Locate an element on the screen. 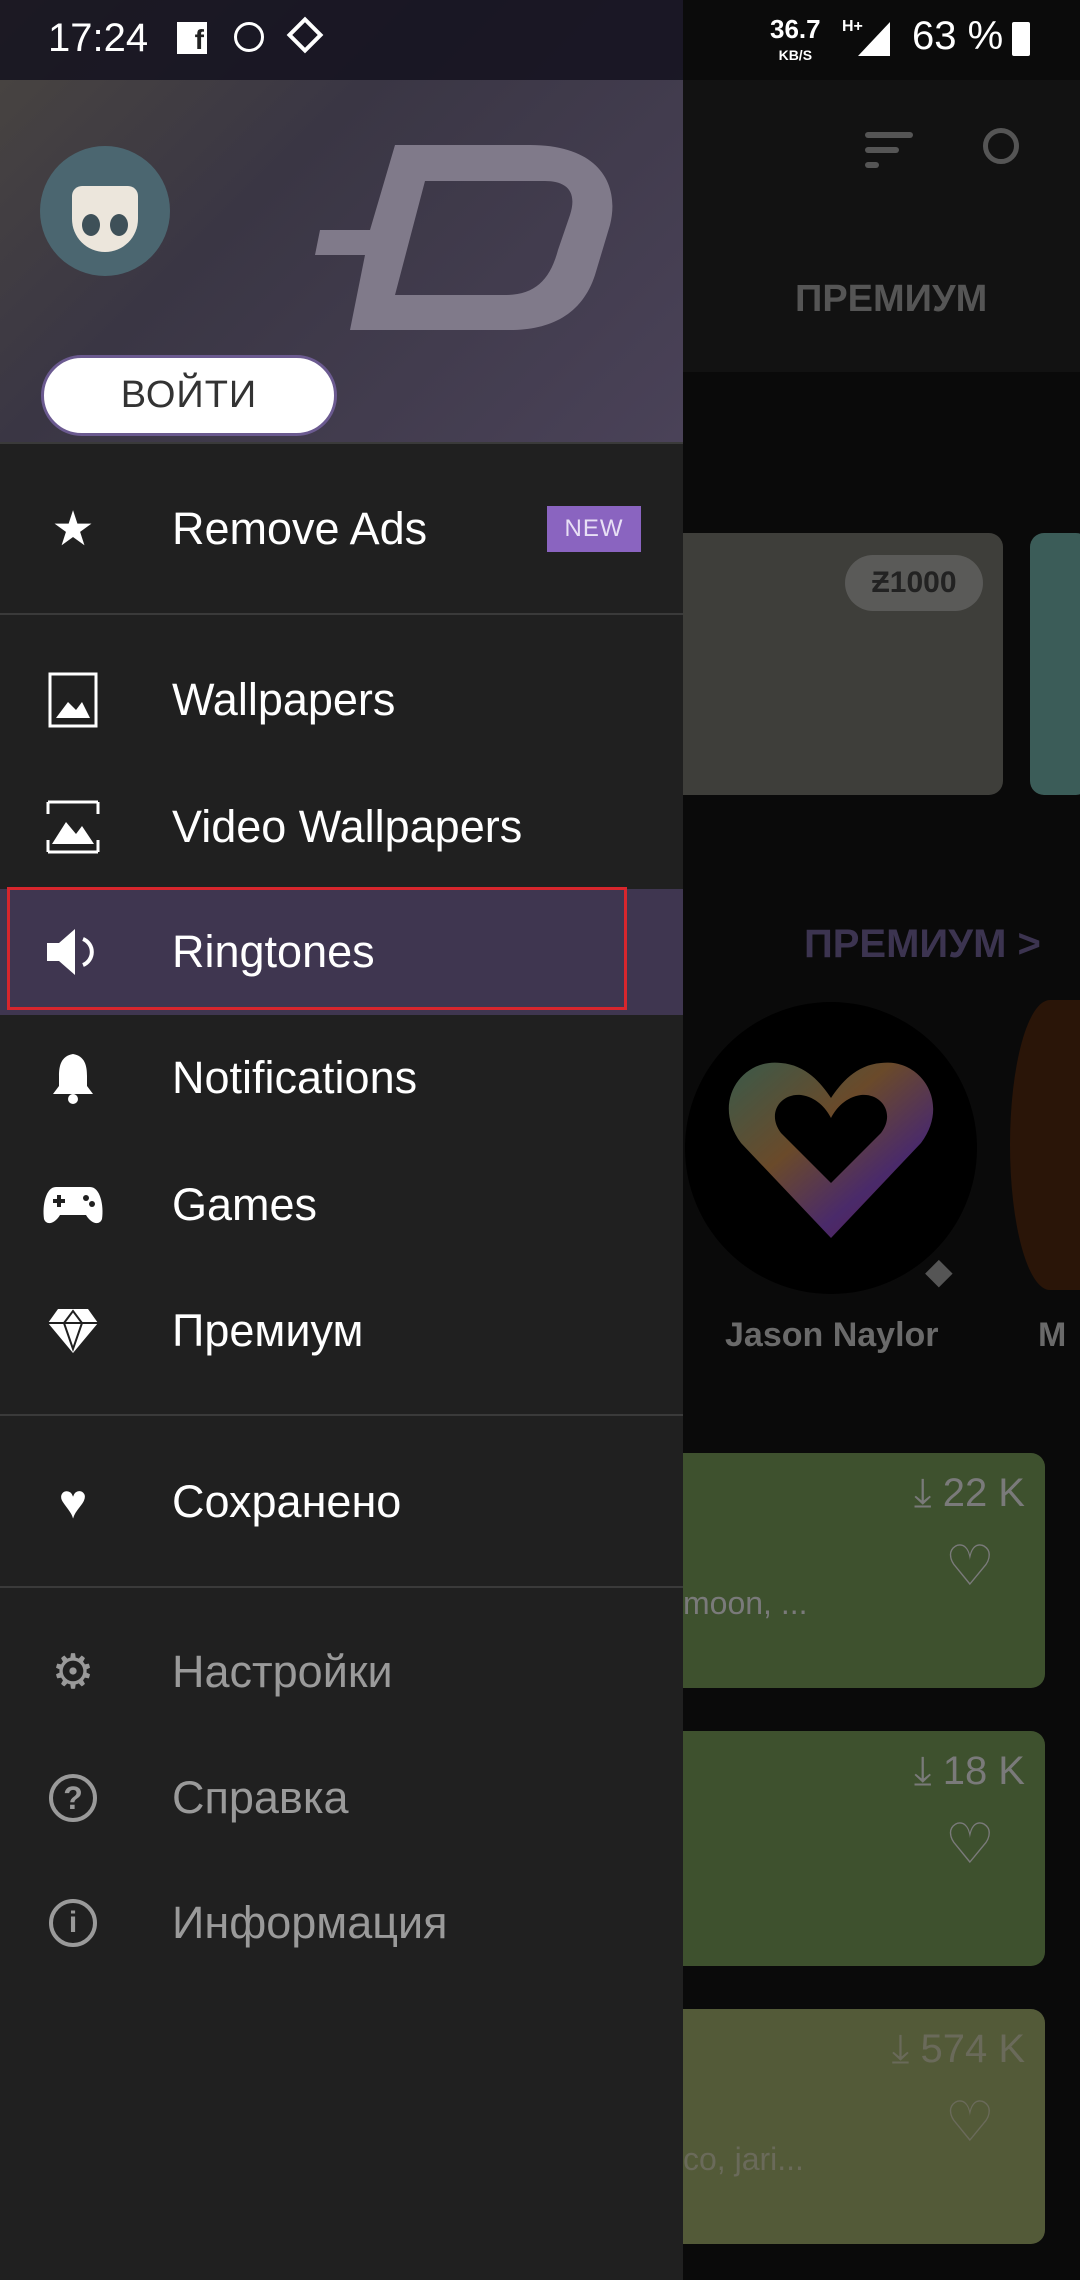 The width and height of the screenshot is (1080, 2280). gamepad-icon is located at coordinates (73, 1205).